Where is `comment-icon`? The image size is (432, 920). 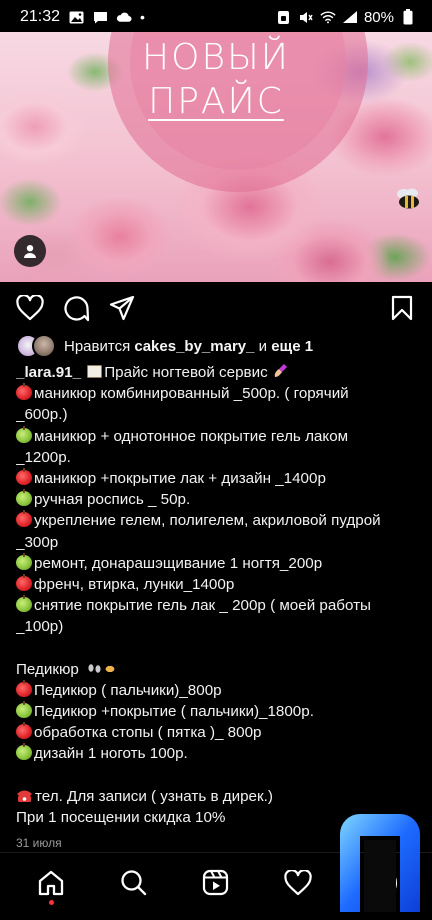
comment-icon is located at coordinates (76, 308).